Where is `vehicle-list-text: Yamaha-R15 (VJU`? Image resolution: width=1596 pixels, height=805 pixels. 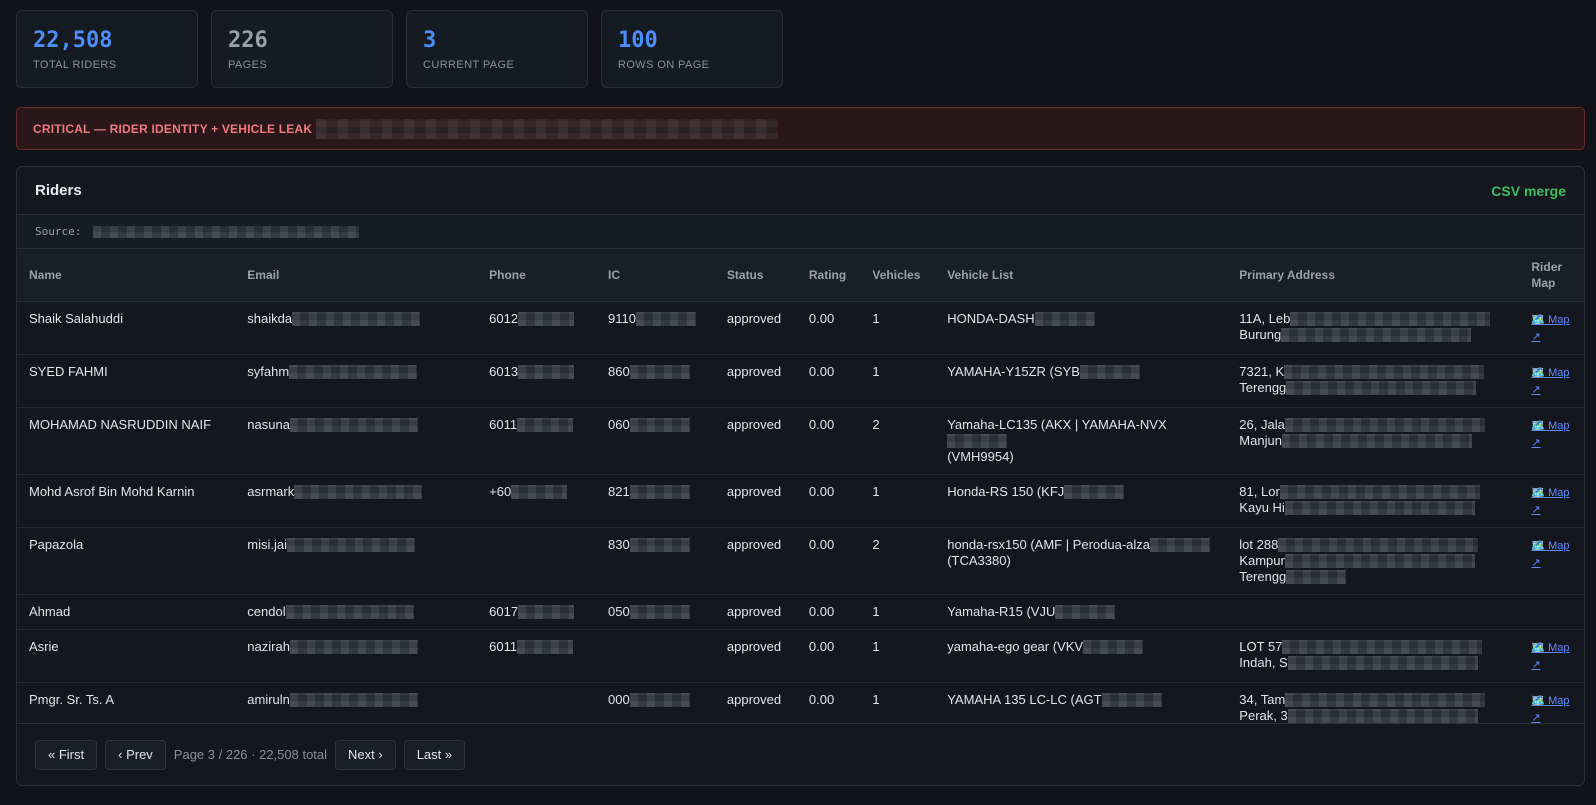 vehicle-list-text: Yamaha-R15 (VJU is located at coordinates (1001, 611).